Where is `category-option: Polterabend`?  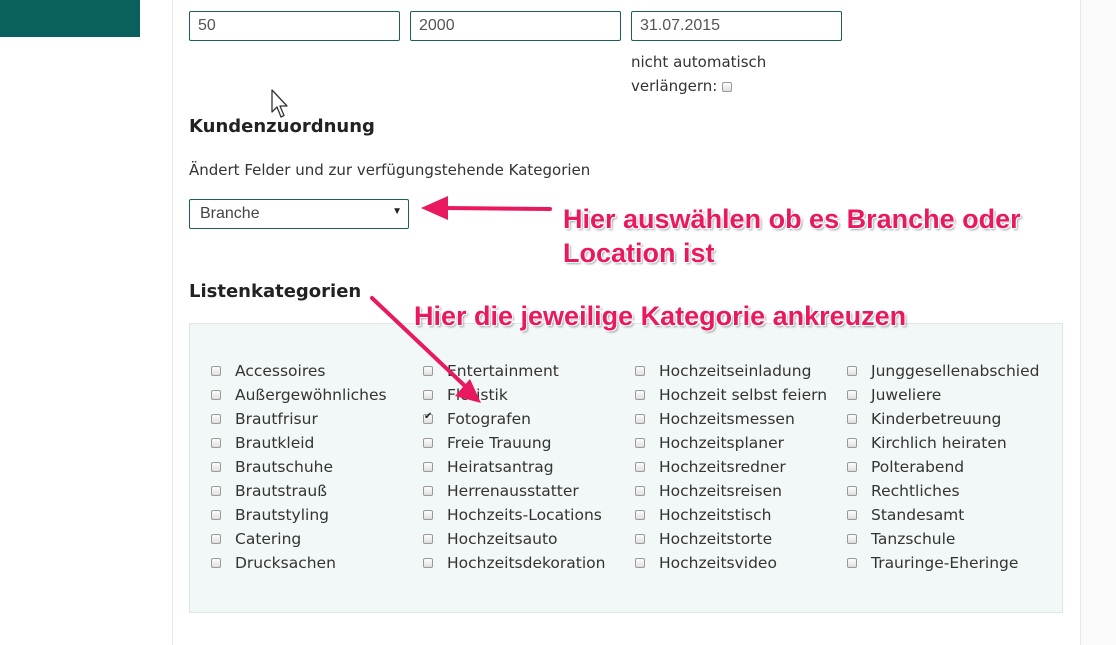 category-option: Polterabend is located at coordinates (905, 467).